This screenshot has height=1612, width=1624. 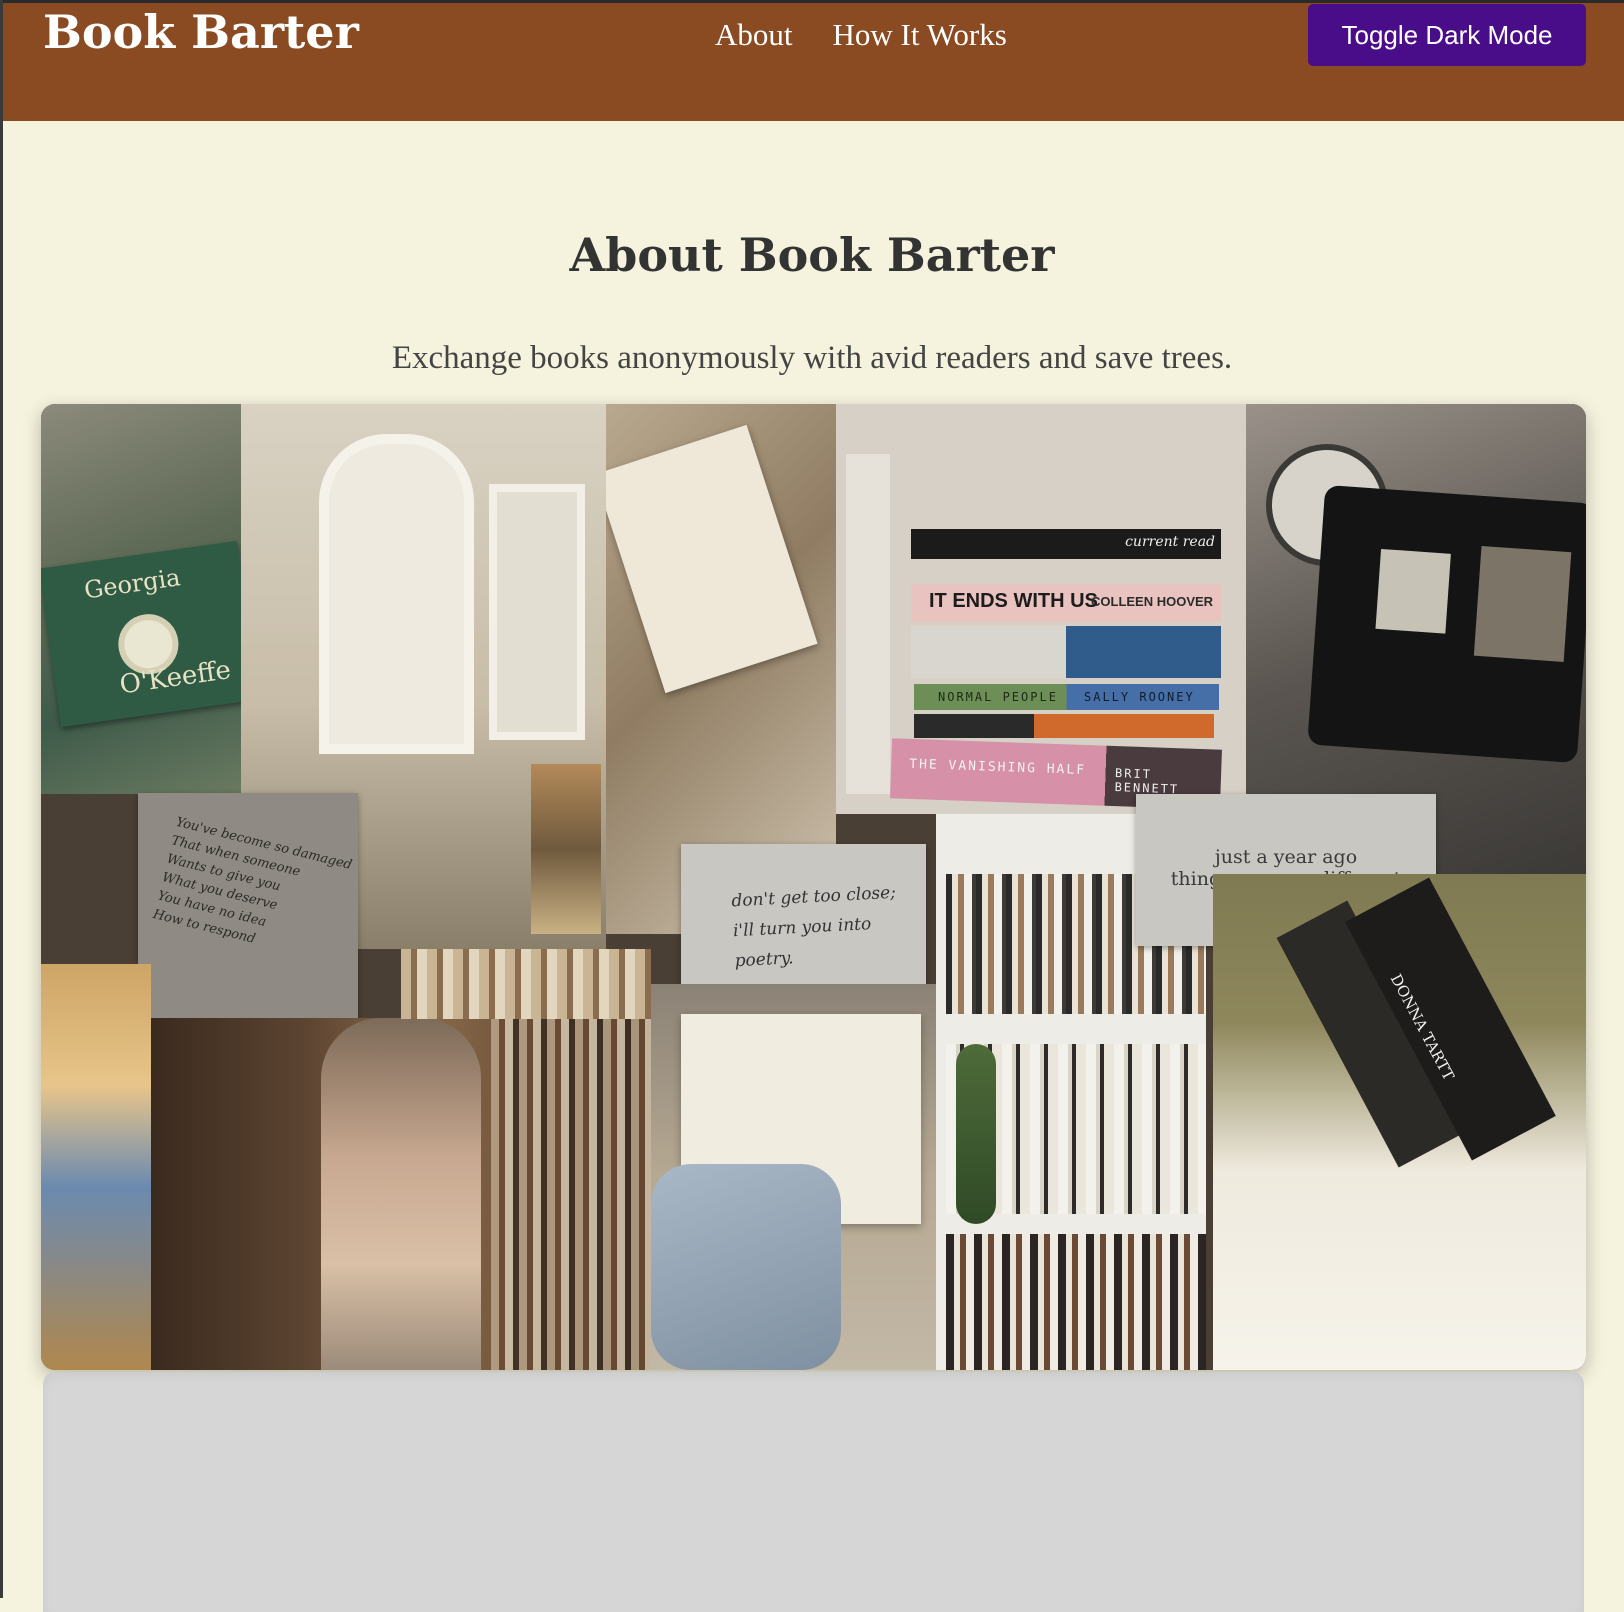 I want to click on collage-open-book-jeans, so click(x=801, y=1177).